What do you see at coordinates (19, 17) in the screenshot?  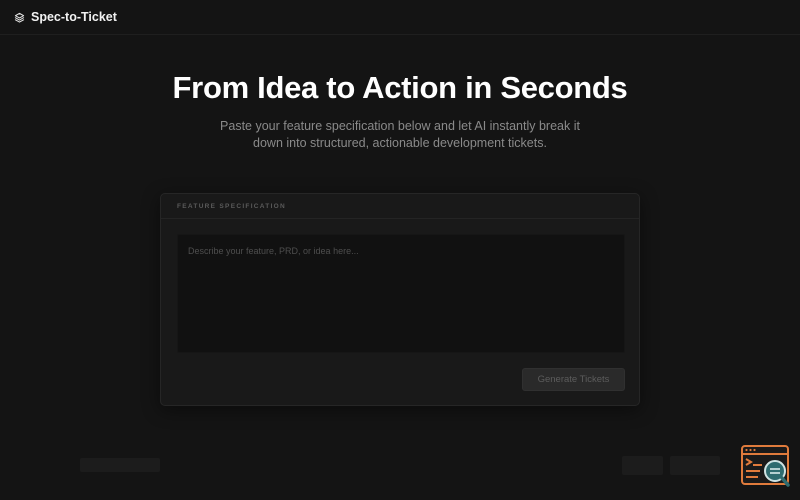 I see `layers-icon` at bounding box center [19, 17].